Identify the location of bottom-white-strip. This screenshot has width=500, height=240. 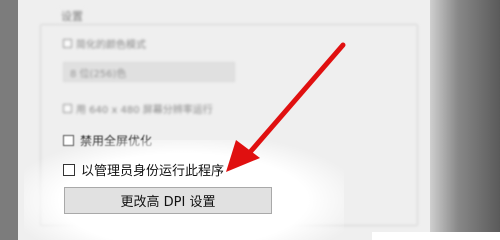
(436, 236).